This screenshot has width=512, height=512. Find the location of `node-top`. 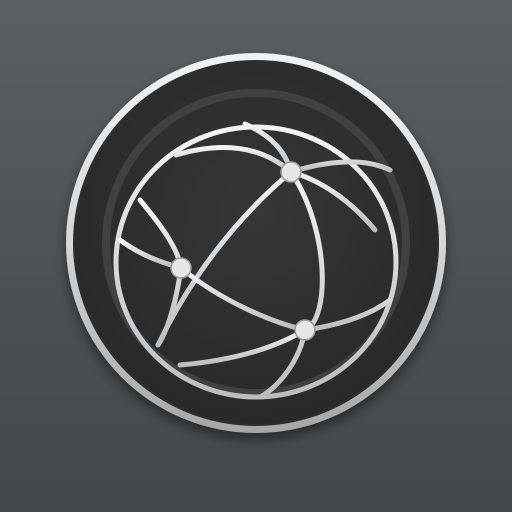

node-top is located at coordinates (291, 172).